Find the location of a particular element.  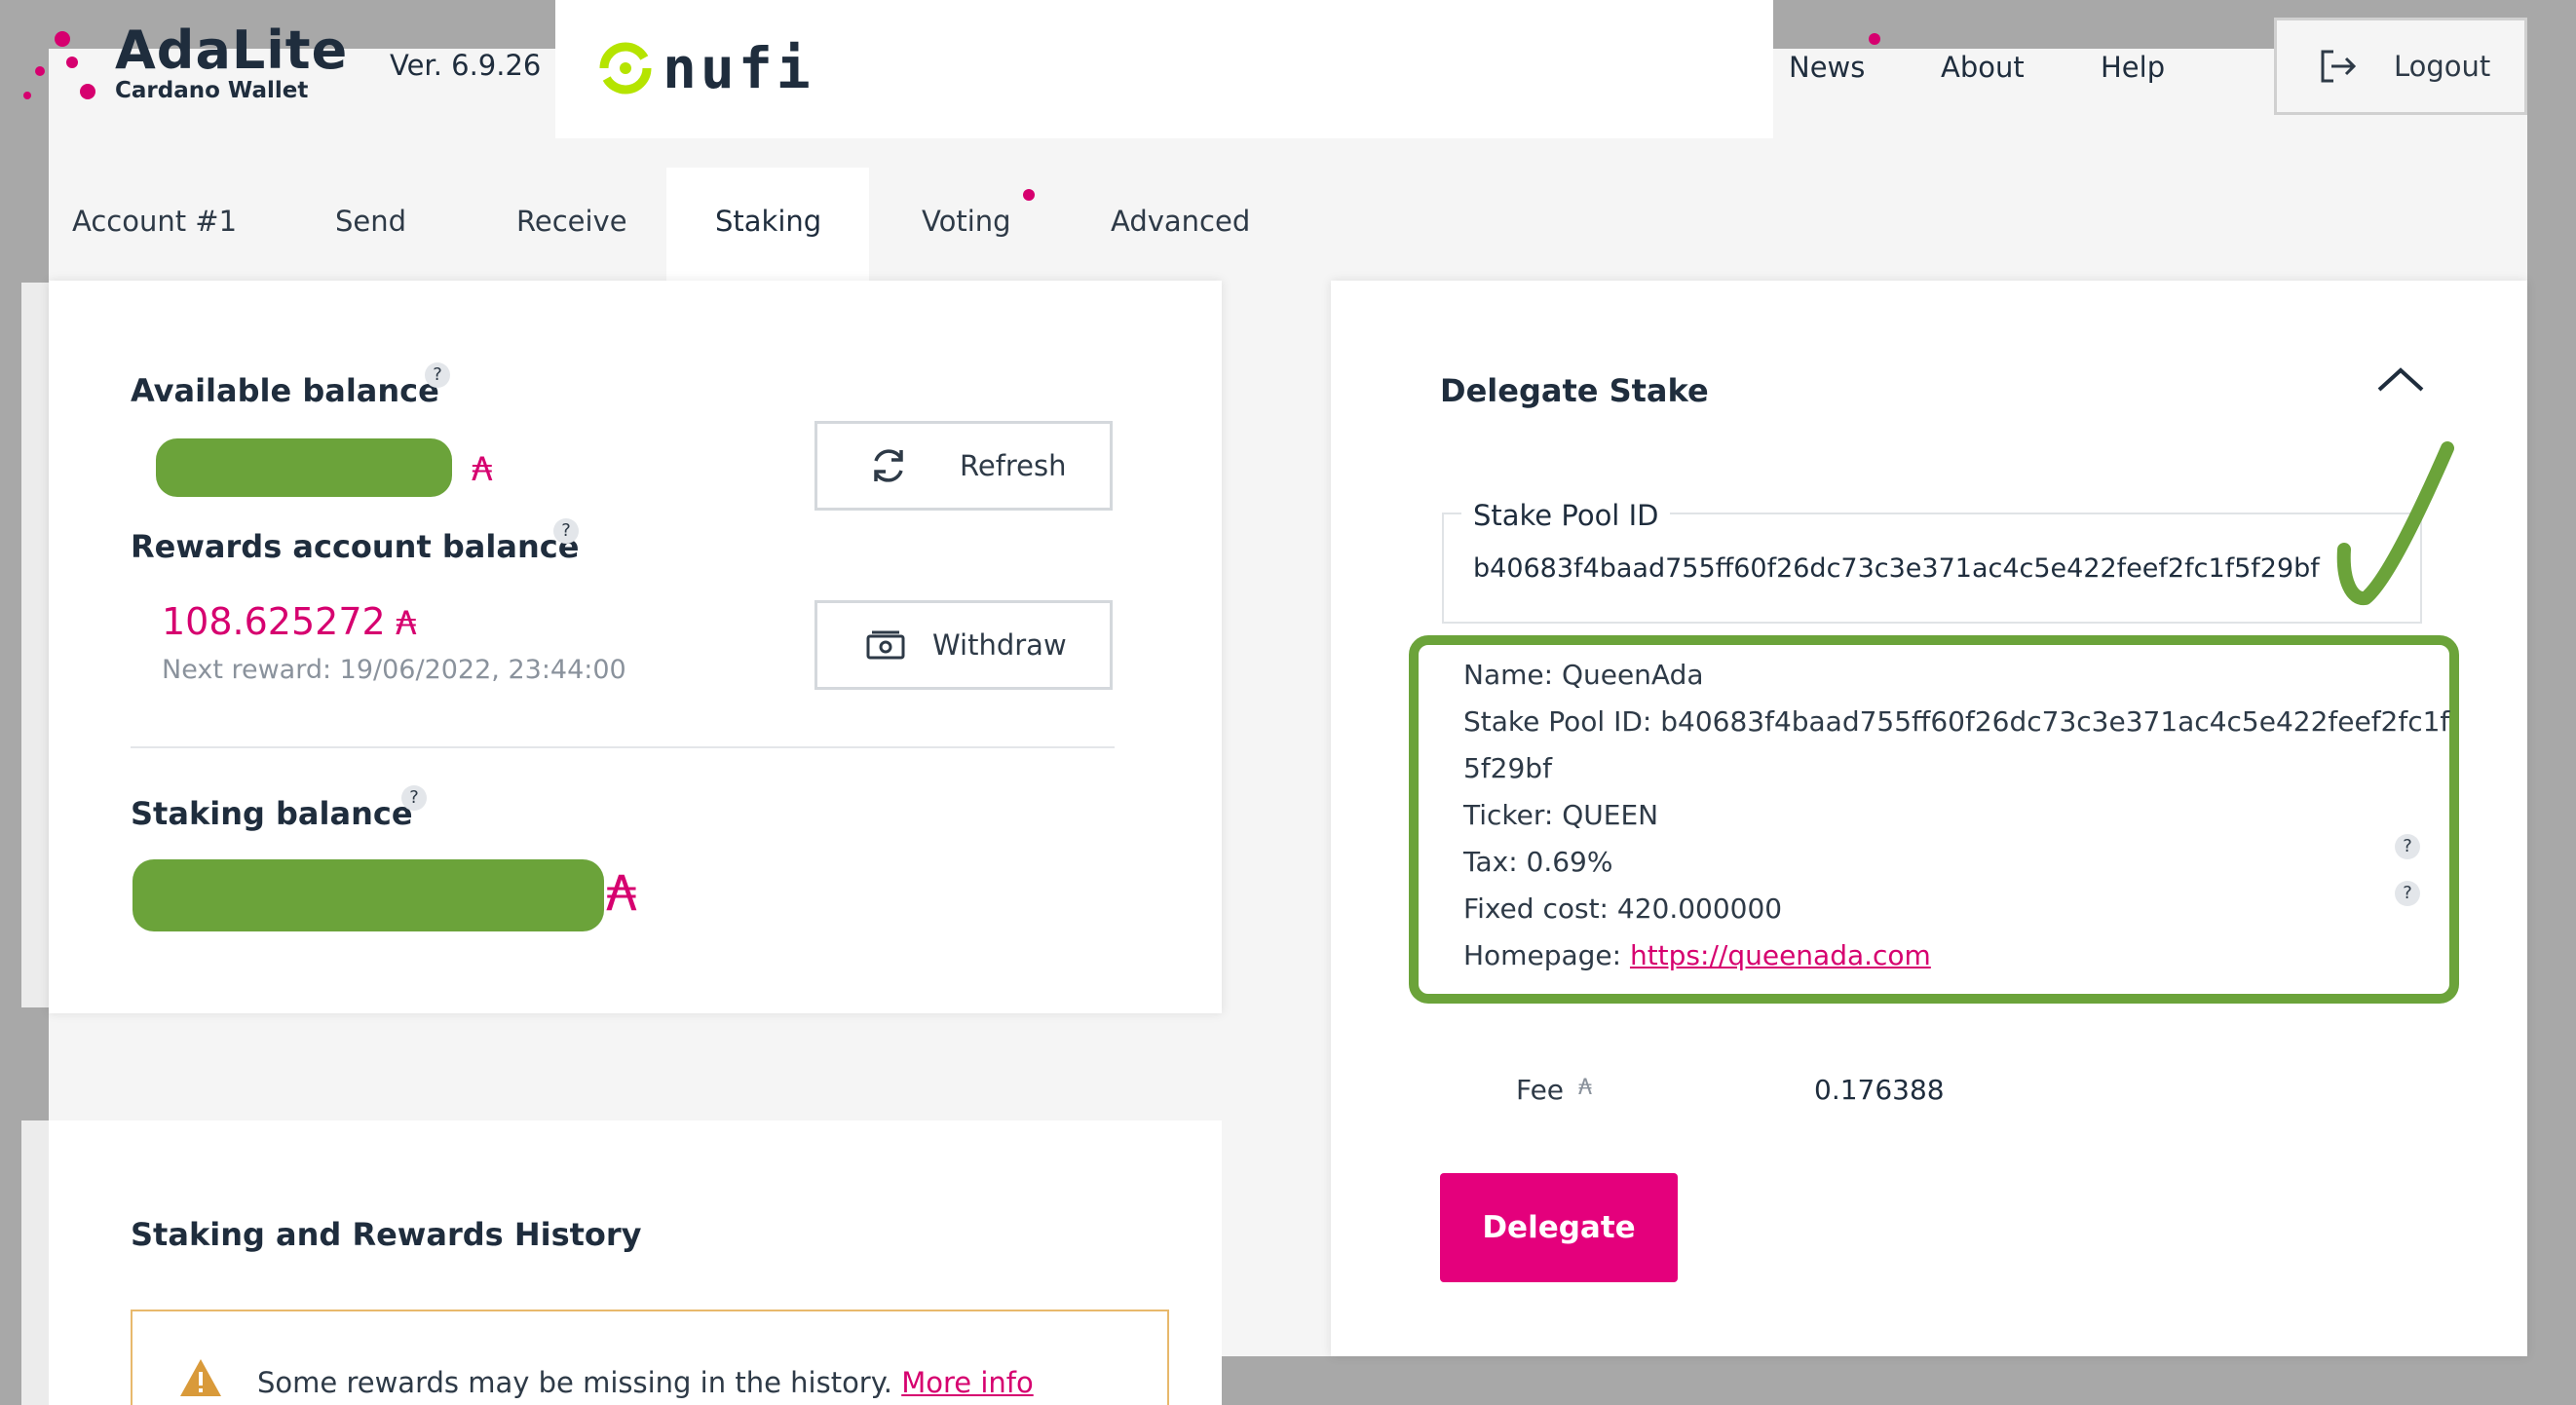

tax-help-icon: ? is located at coordinates (2407, 846).